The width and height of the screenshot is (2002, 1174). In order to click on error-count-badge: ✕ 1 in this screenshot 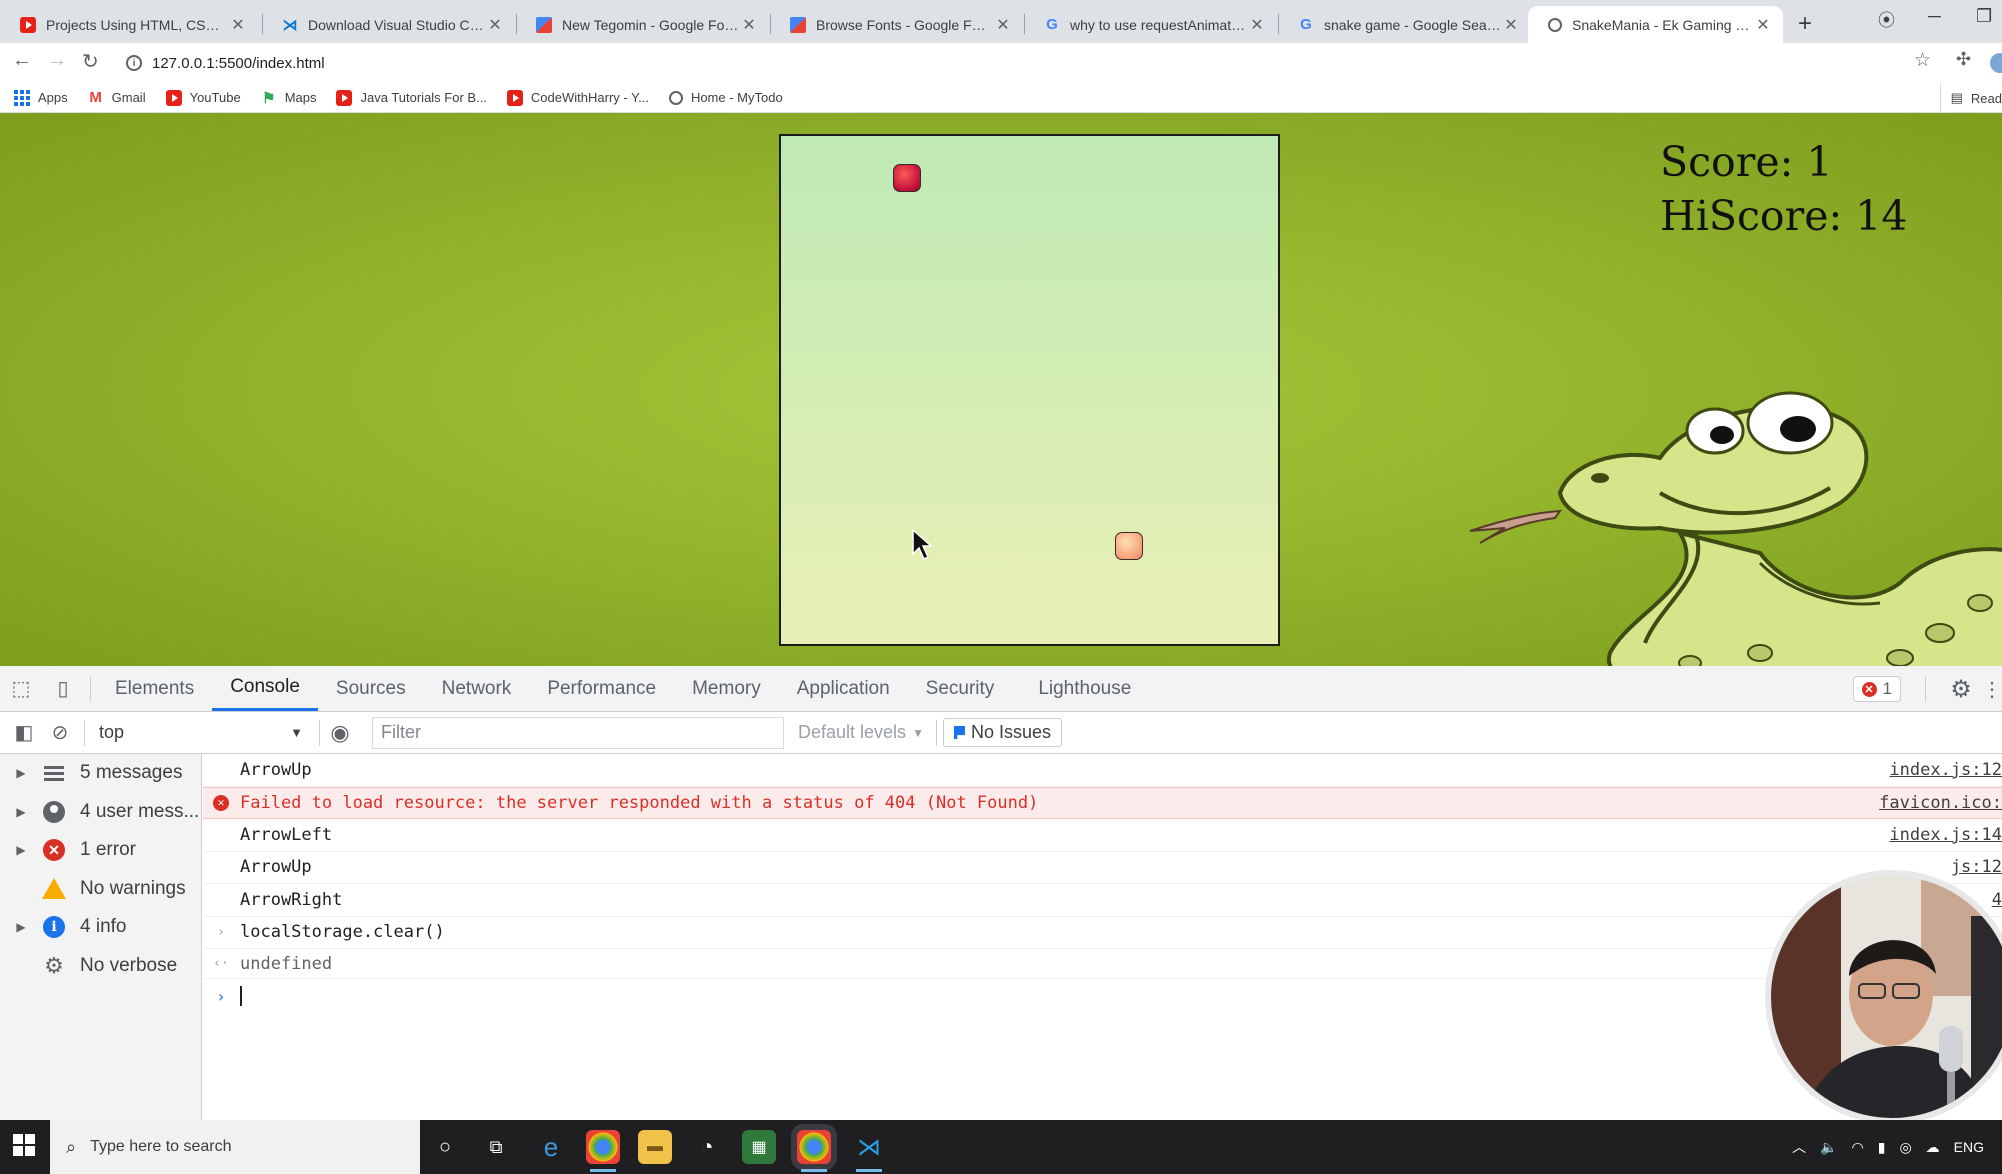, I will do `click(1876, 689)`.